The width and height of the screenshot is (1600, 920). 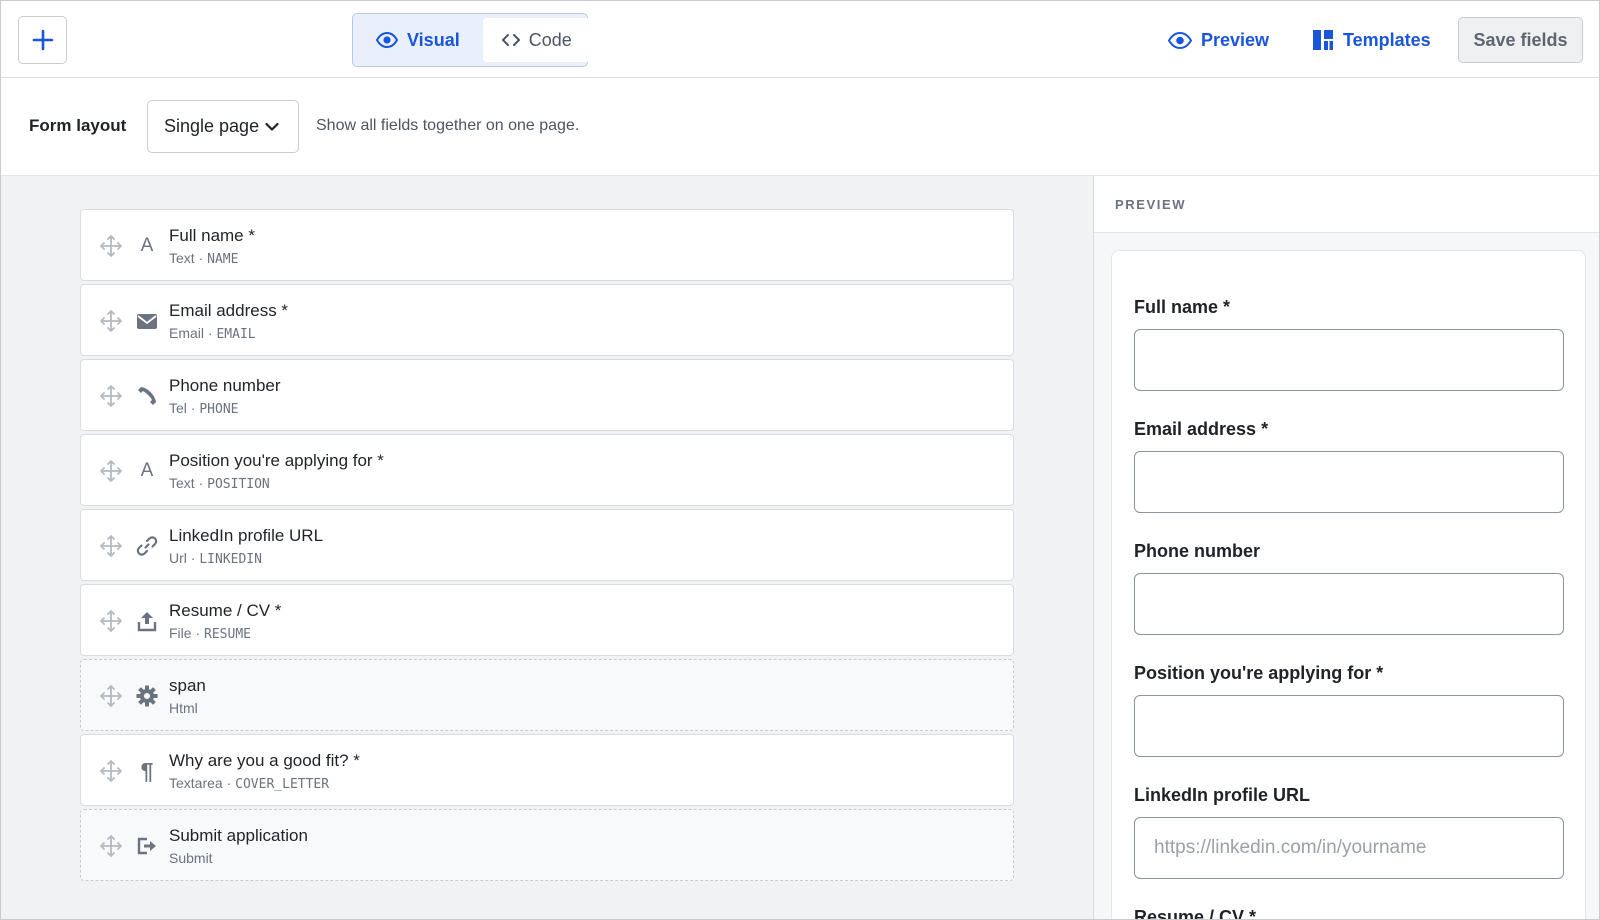 I want to click on mode-code-label: Code, so click(x=550, y=39).